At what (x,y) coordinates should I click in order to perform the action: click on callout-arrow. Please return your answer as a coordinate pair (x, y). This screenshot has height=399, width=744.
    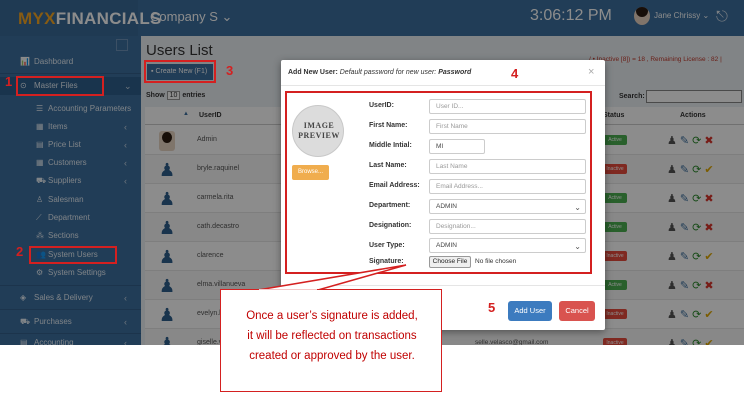
    Looking at the image, I should click on (332, 277).